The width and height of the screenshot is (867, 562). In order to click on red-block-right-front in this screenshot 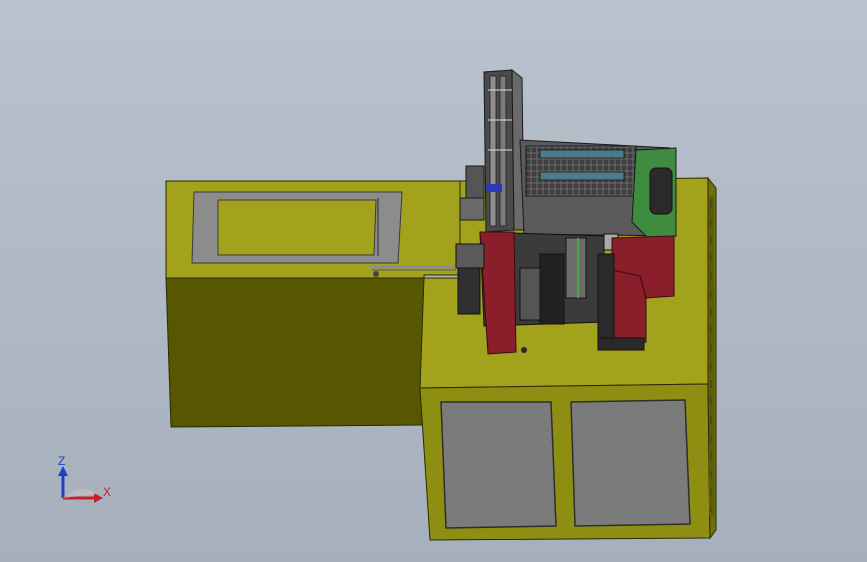, I will do `click(629, 308)`.